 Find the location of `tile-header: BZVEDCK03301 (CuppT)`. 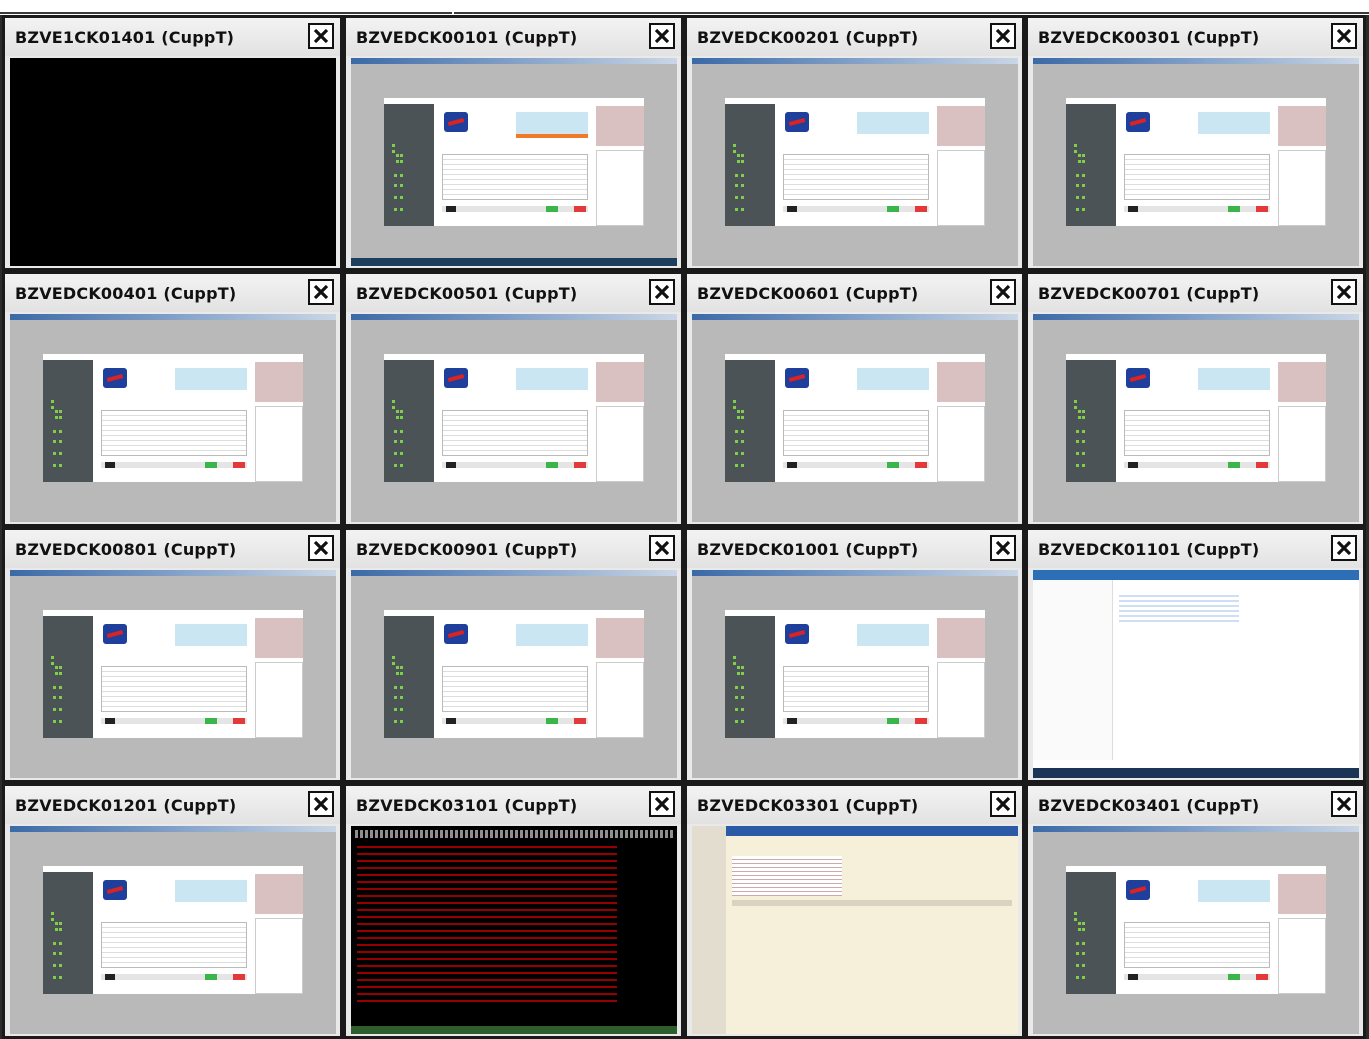

tile-header: BZVEDCK03301 (CuppT) is located at coordinates (854, 805).